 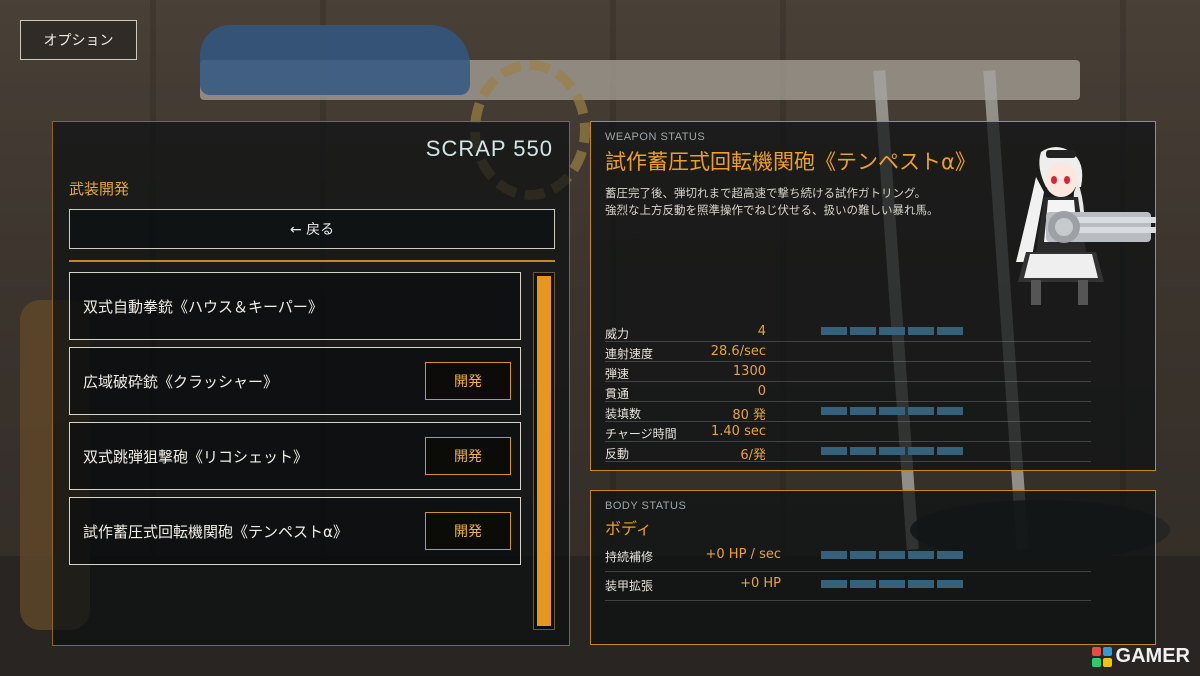 What do you see at coordinates (655, 137) in the screenshot?
I see `weapon-status-caption: WEAPON STATUS` at bounding box center [655, 137].